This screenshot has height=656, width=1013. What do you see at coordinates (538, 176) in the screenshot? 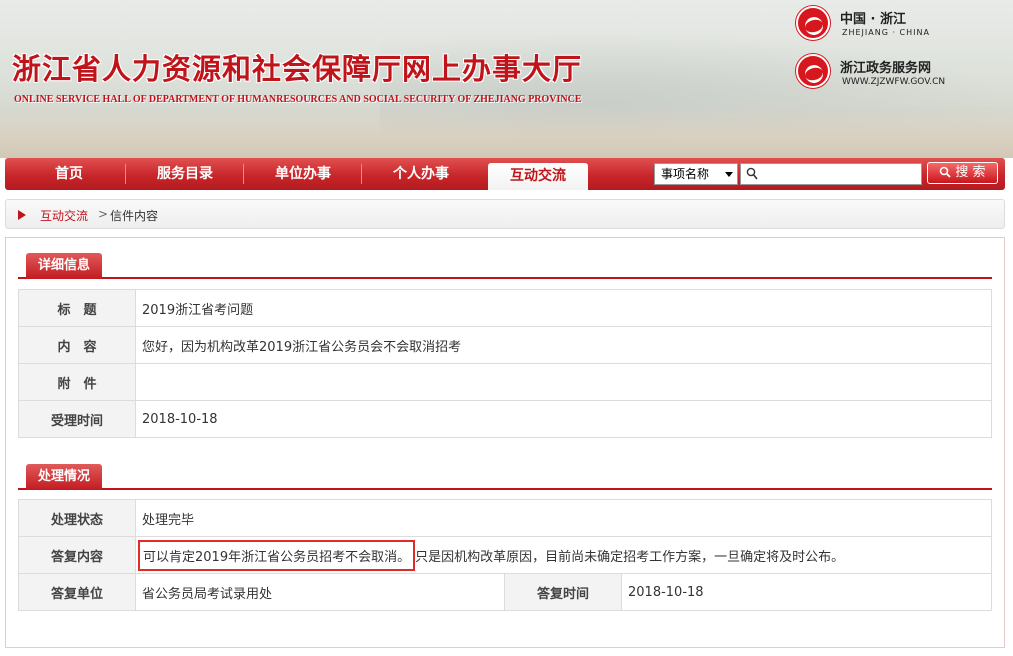
I see `nav-interaction: 互动交流` at bounding box center [538, 176].